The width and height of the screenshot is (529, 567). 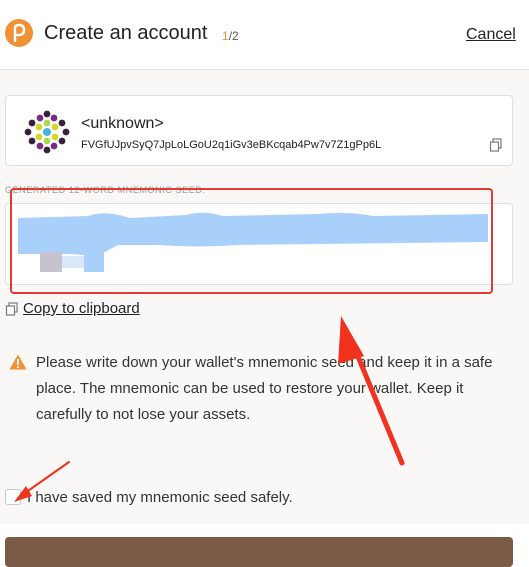 I want to click on identicon, so click(x=47, y=132).